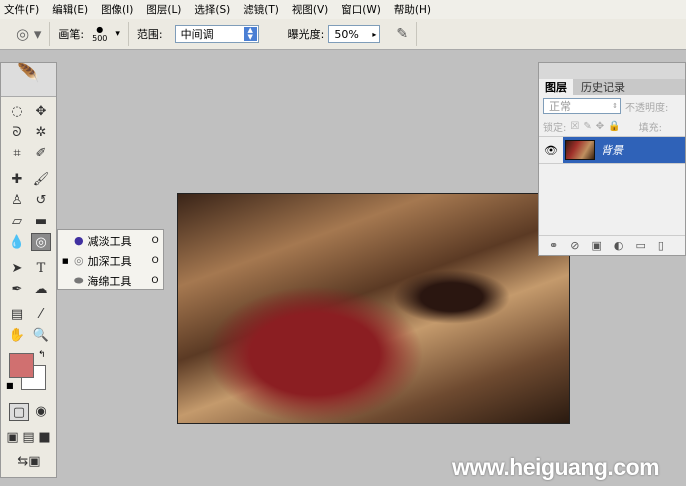 The image size is (686, 486). I want to click on menu-help: 帮助(H), so click(412, 9).